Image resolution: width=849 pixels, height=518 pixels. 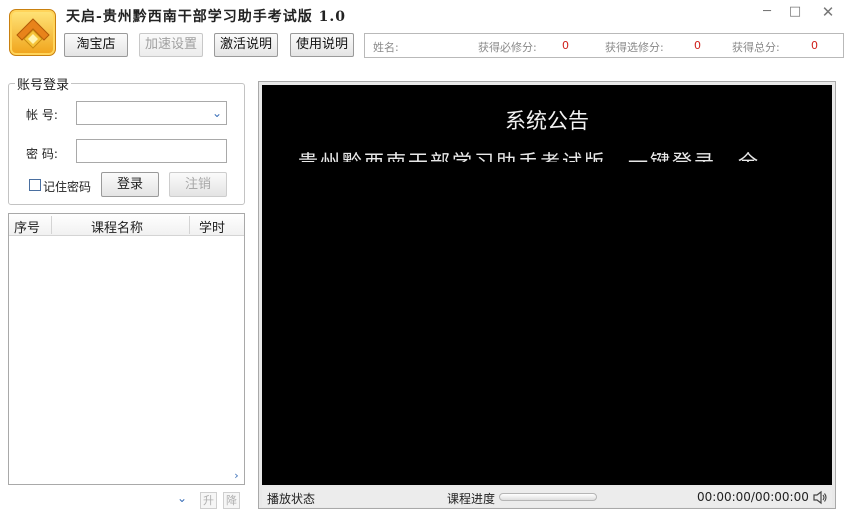 I want to click on notice-body: 贵州黔西南干部学习助手考试版，一键登录，全, so click(x=529, y=156).